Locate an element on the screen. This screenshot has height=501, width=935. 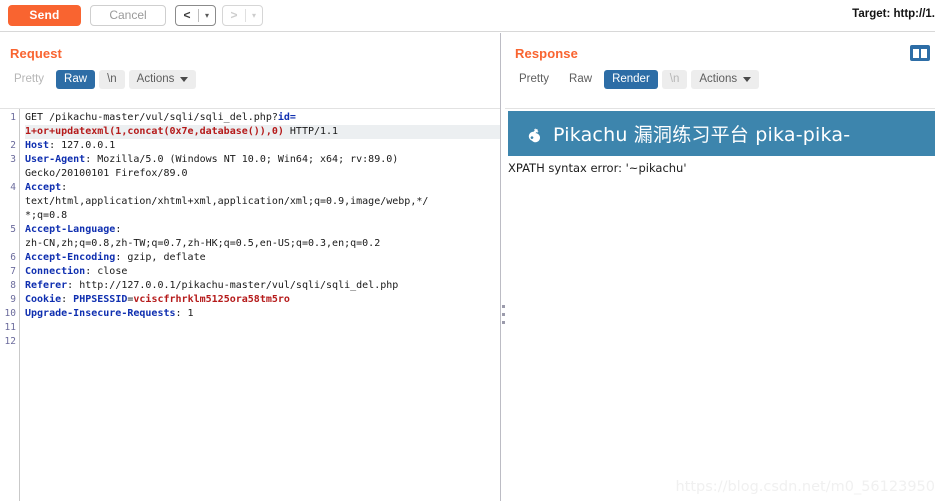
request-title: Request is located at coordinates (36, 53).